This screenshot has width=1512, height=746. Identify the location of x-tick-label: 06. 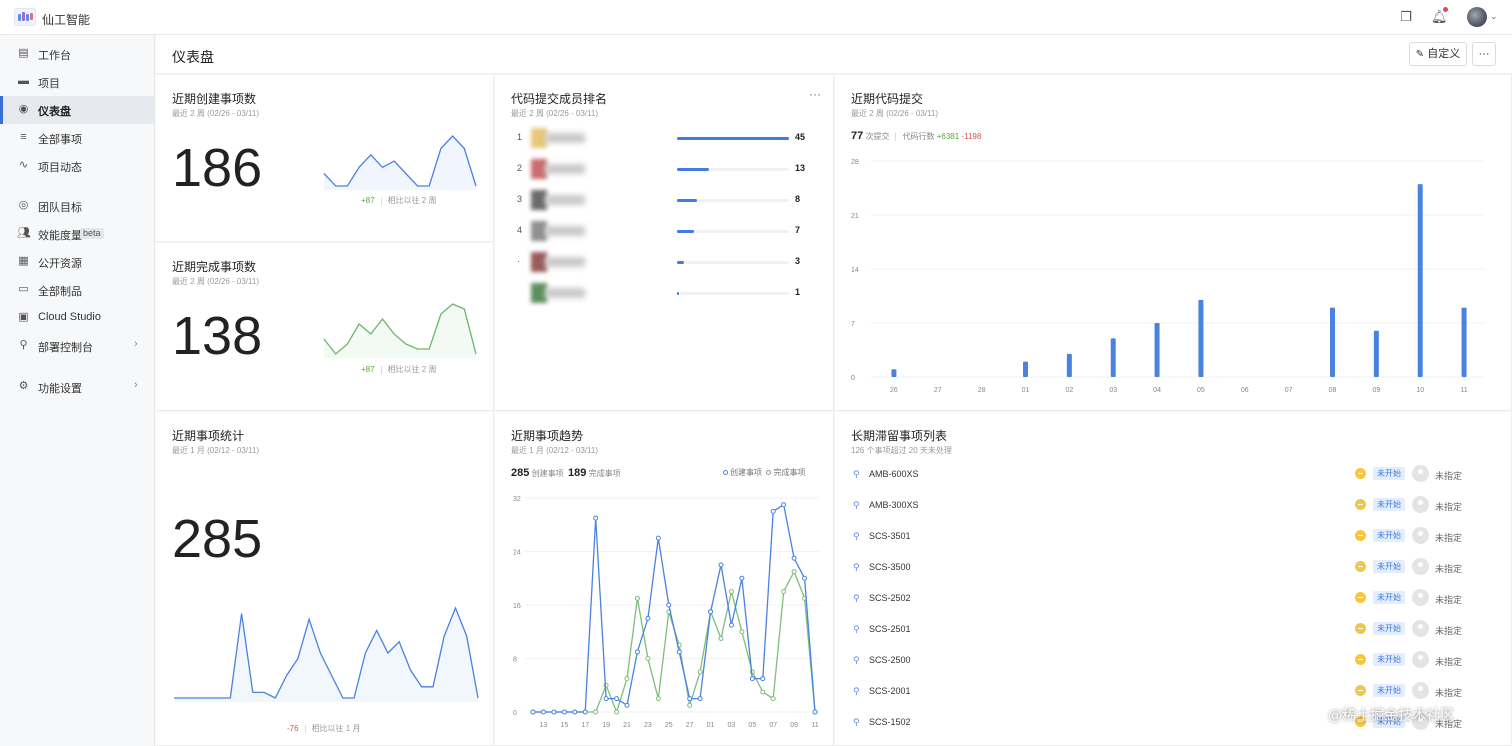
(1245, 390).